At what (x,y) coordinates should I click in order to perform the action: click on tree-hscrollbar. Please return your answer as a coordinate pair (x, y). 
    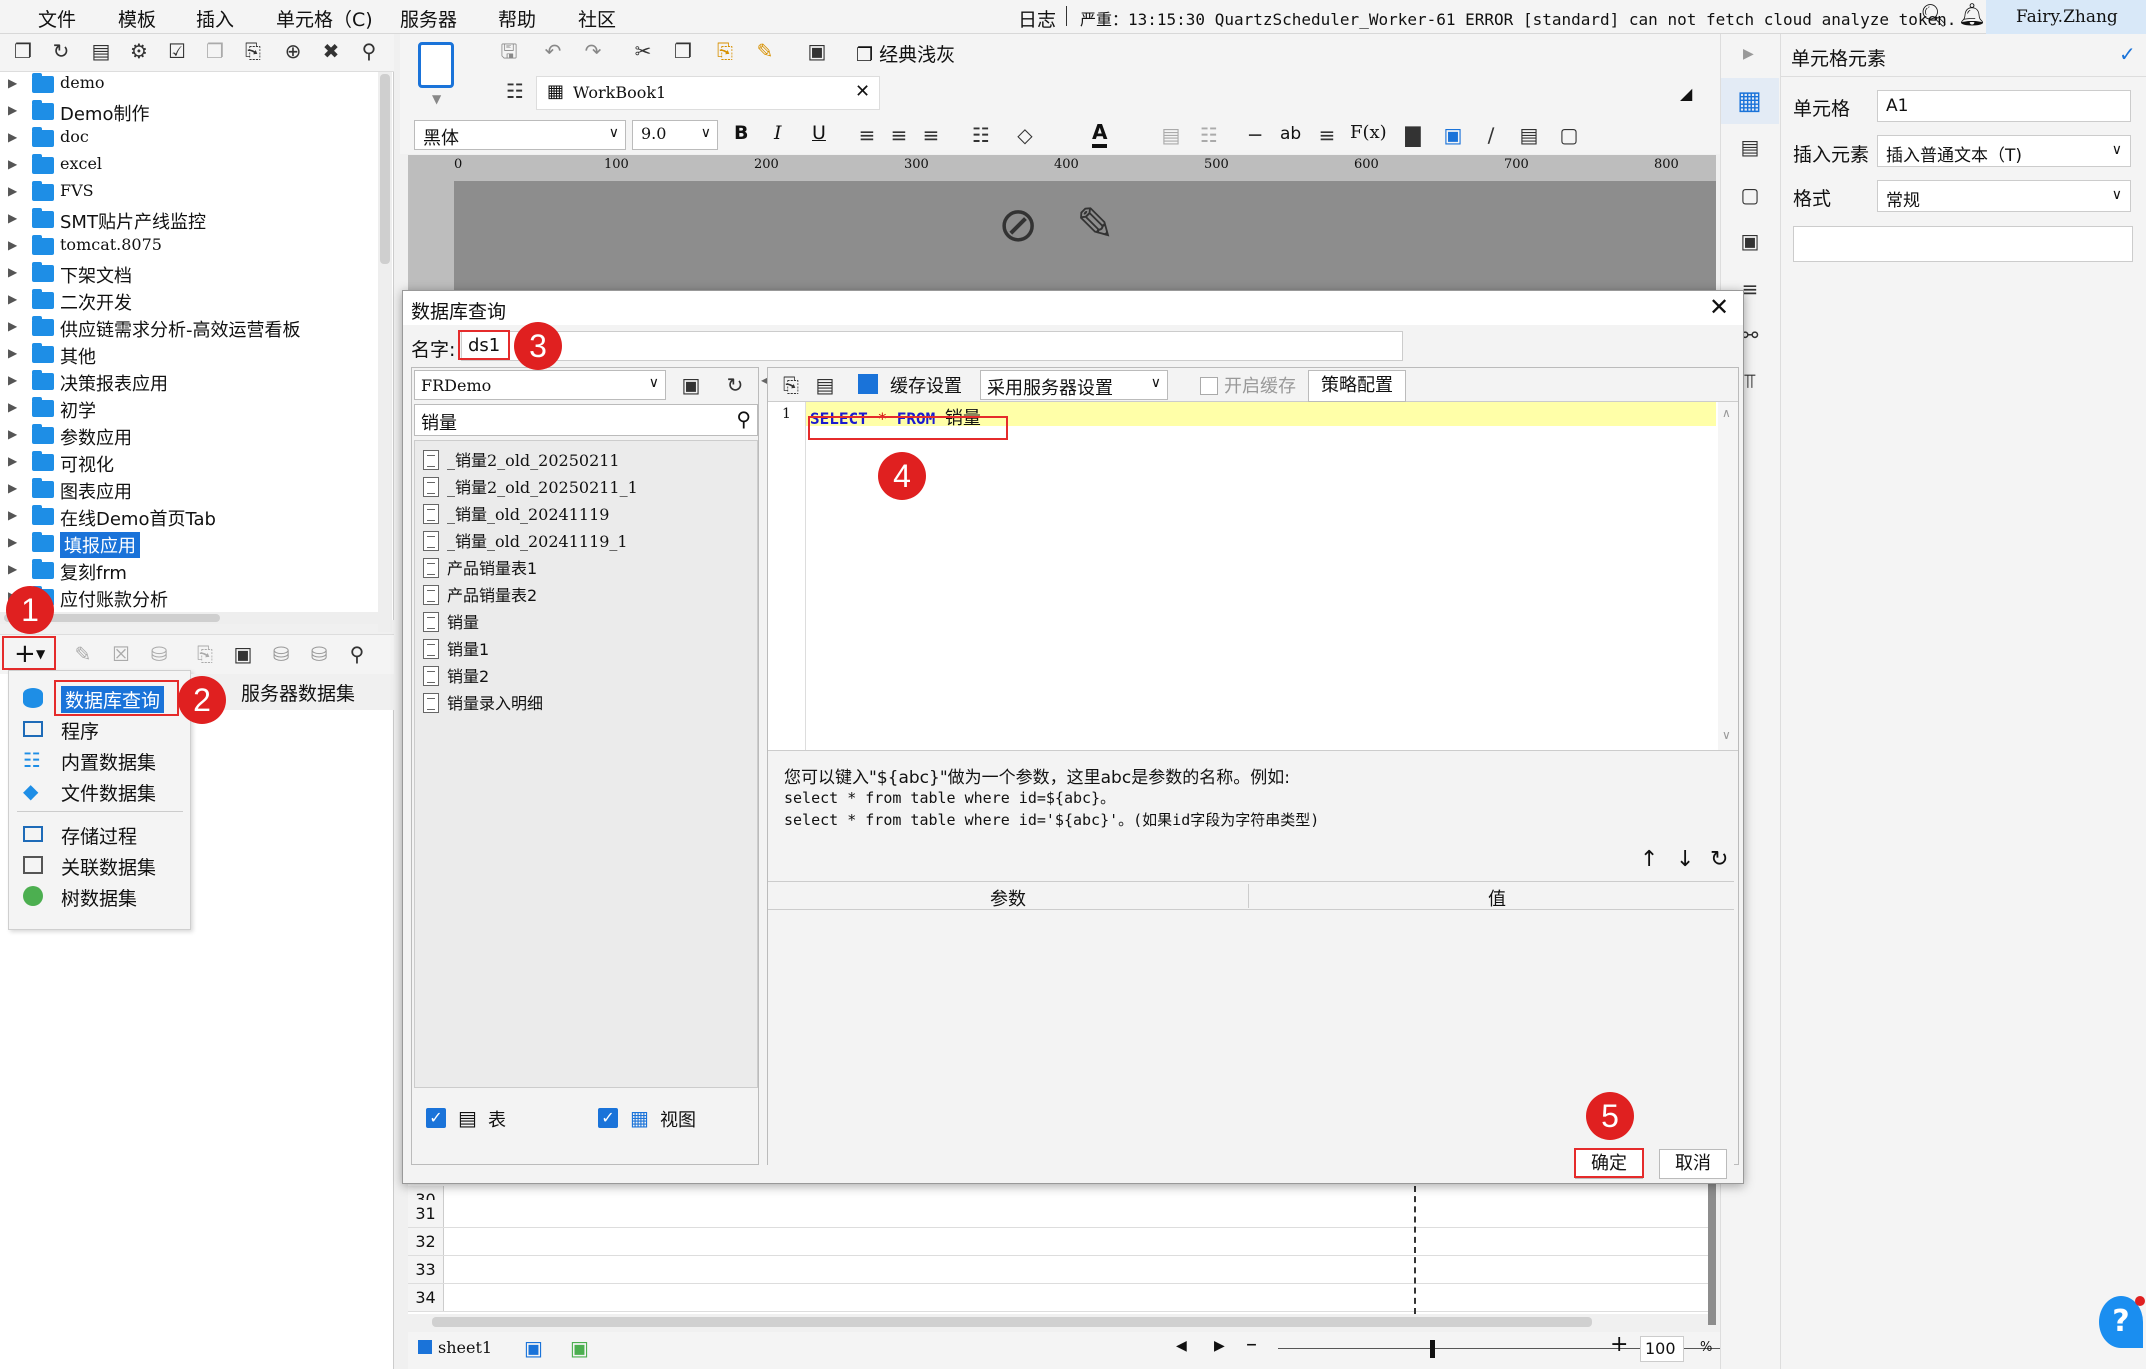
    Looking at the image, I should click on (189, 618).